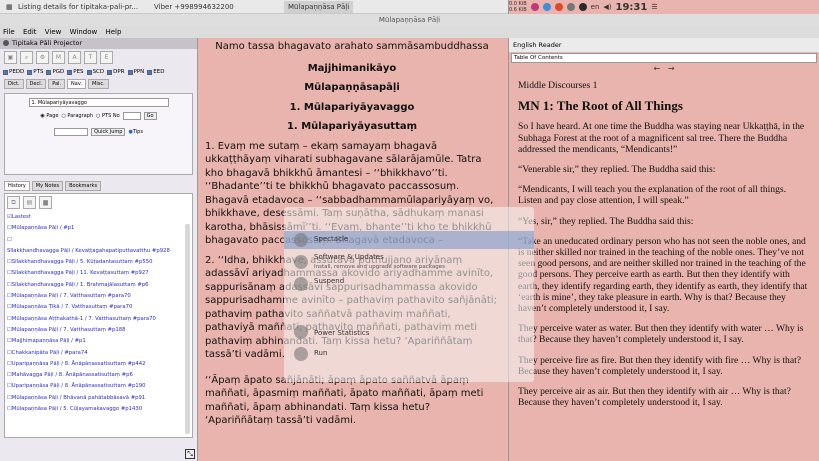 The image size is (819, 461). I want to click on menu-help: Help, so click(113, 32).